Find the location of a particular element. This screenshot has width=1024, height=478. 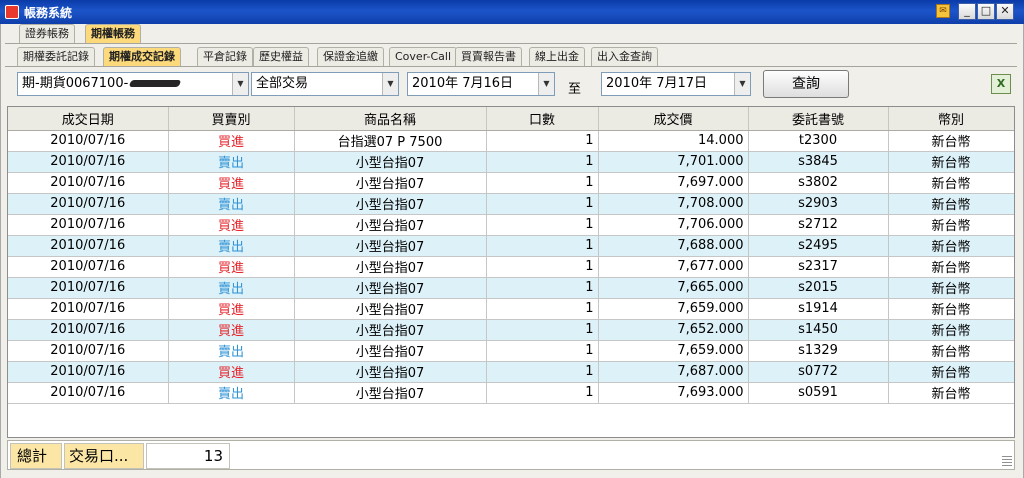

tab-fund-query: 出入金查詢 is located at coordinates (624, 56).